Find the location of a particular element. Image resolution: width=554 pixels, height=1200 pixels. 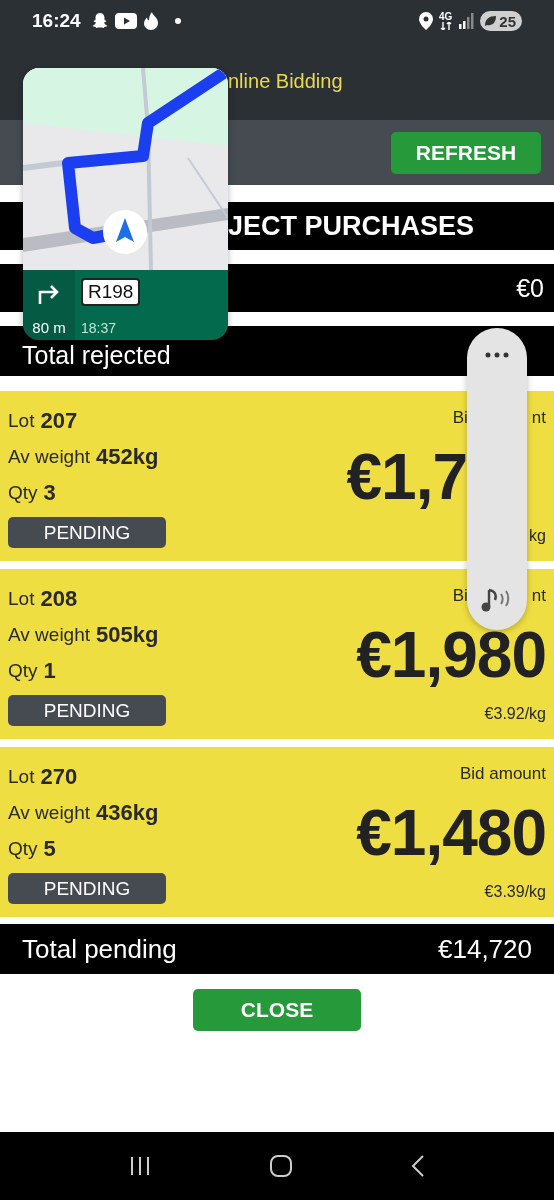

price-per-kg: €3.92/kg is located at coordinates (515, 714).